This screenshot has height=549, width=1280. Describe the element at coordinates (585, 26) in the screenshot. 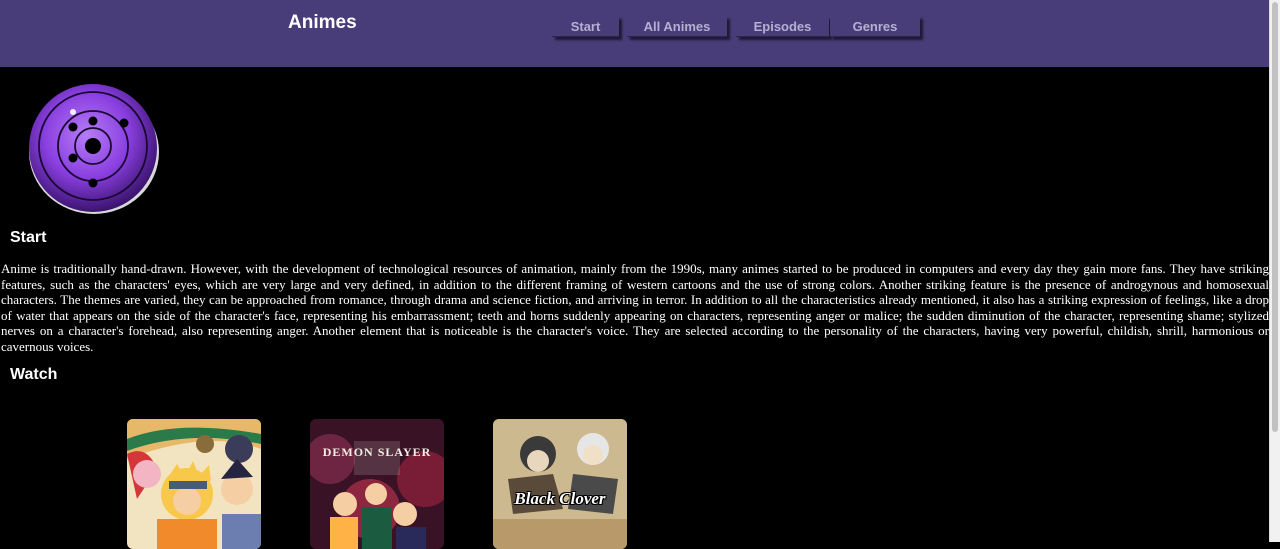

I see `nav-start-button: Start` at that location.